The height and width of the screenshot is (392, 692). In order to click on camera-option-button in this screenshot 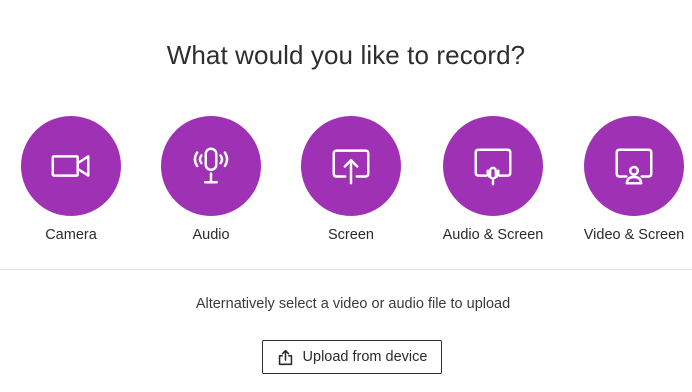, I will do `click(71, 166)`.